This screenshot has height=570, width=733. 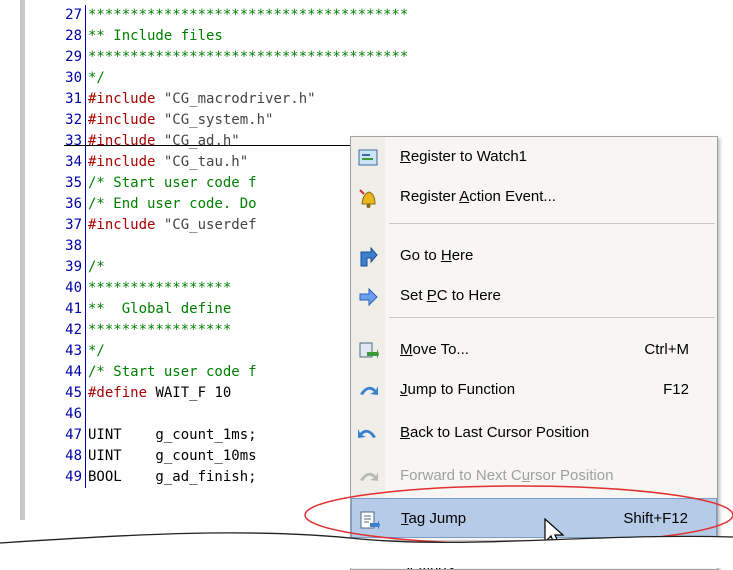 What do you see at coordinates (73, 330) in the screenshot?
I see `line-number: 42` at bounding box center [73, 330].